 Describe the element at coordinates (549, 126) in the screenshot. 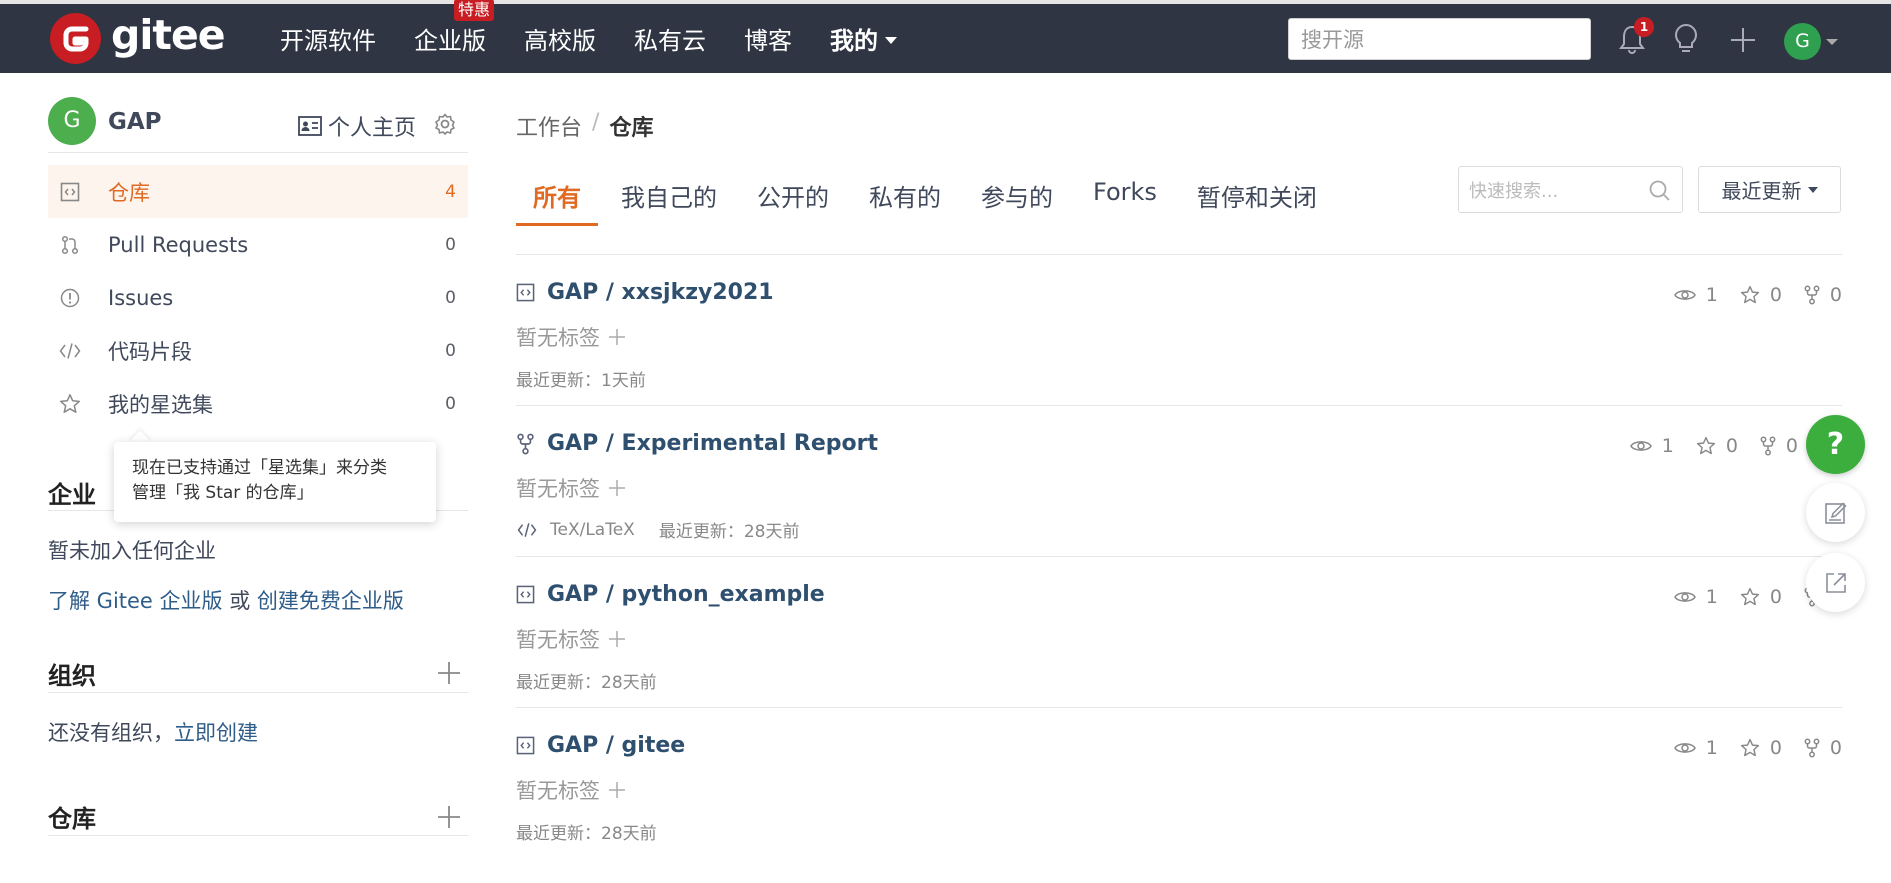

I see `breadcrumb-workspace: 工作台` at that location.